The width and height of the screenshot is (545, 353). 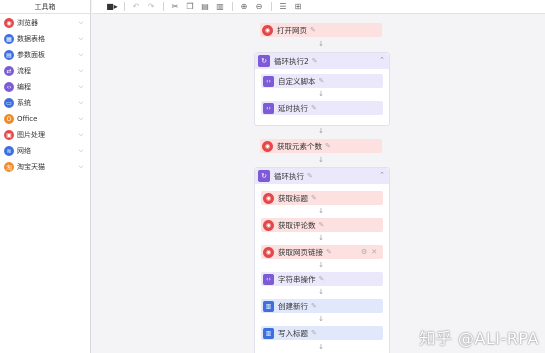 What do you see at coordinates (205, 7) in the screenshot?
I see `paste-icon: ▤` at bounding box center [205, 7].